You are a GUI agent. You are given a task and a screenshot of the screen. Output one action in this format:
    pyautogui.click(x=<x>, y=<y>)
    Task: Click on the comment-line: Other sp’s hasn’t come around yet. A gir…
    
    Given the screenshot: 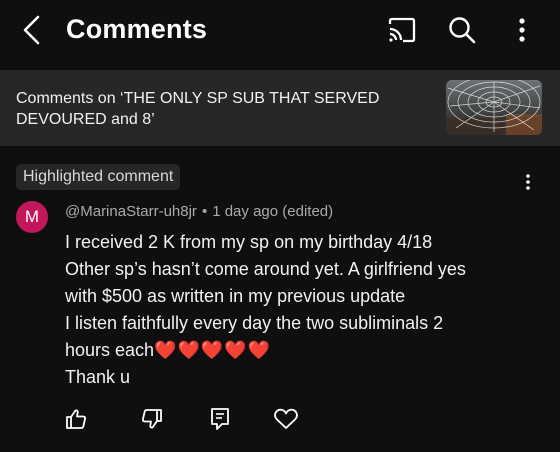 What is the action you would take?
    pyautogui.click(x=265, y=269)
    